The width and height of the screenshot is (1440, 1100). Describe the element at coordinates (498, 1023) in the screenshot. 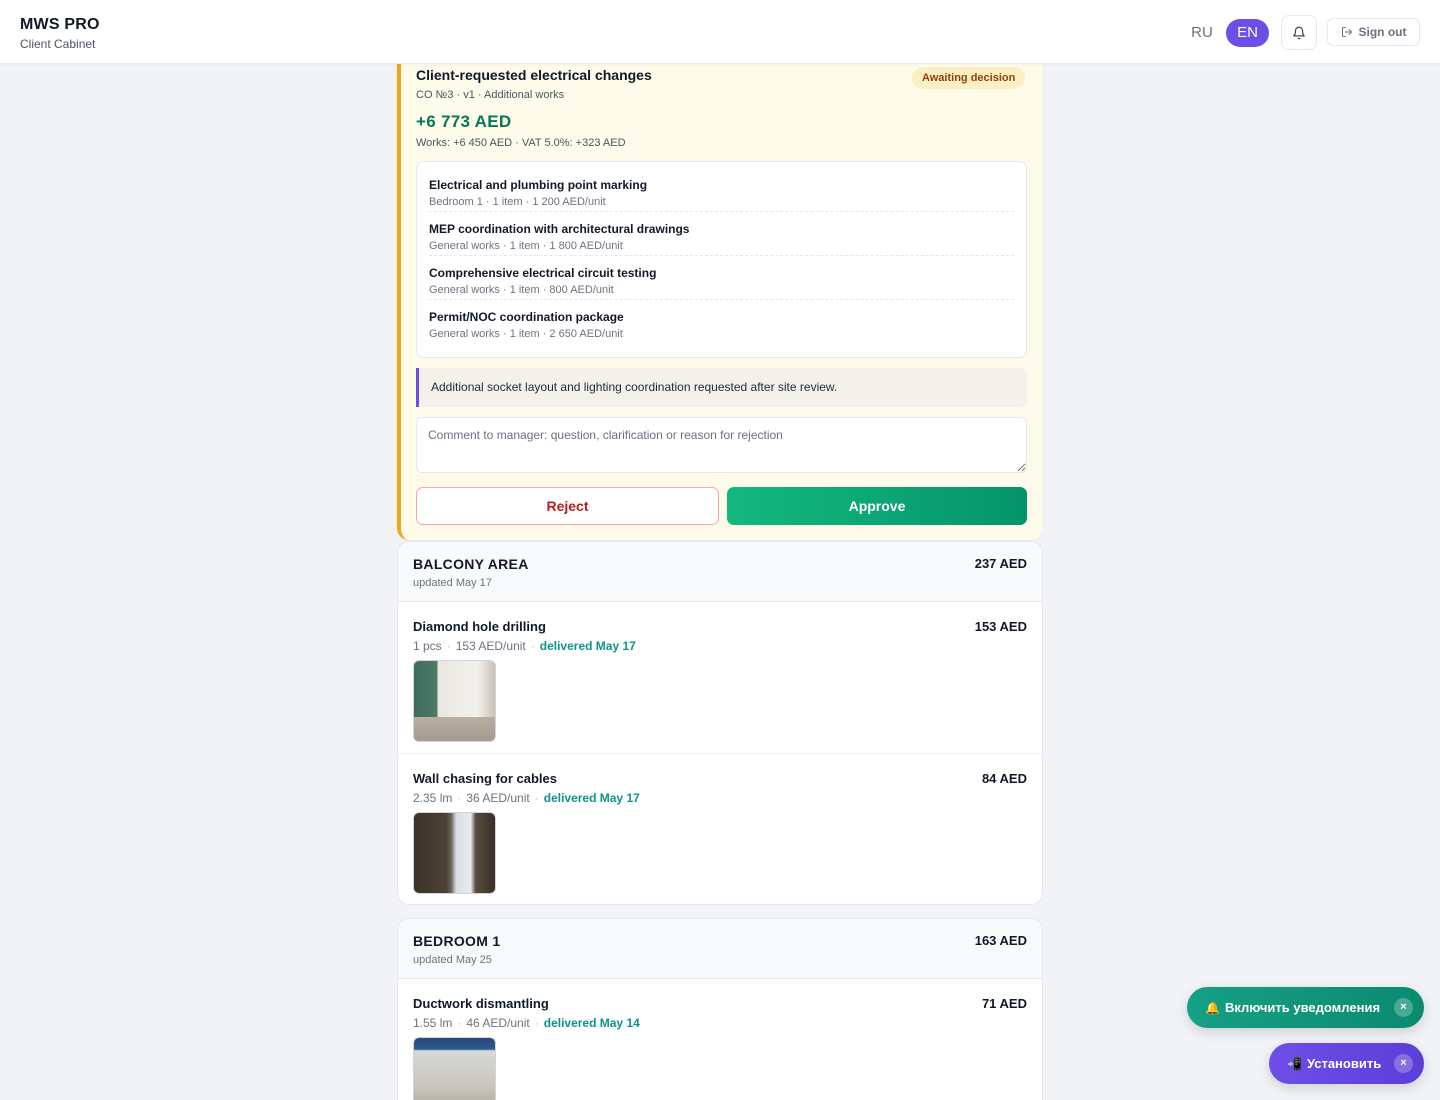

I see `work-unit-price: 46 AED/unit` at that location.